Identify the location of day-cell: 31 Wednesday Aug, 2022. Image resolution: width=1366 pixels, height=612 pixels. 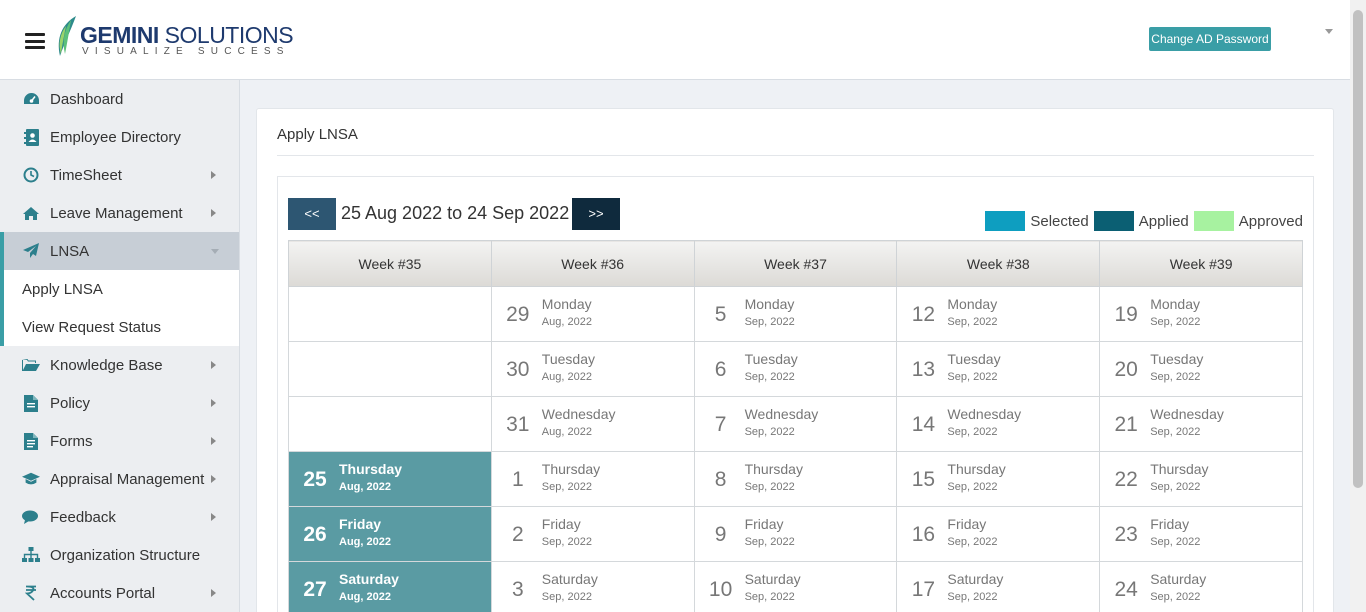
(592, 424).